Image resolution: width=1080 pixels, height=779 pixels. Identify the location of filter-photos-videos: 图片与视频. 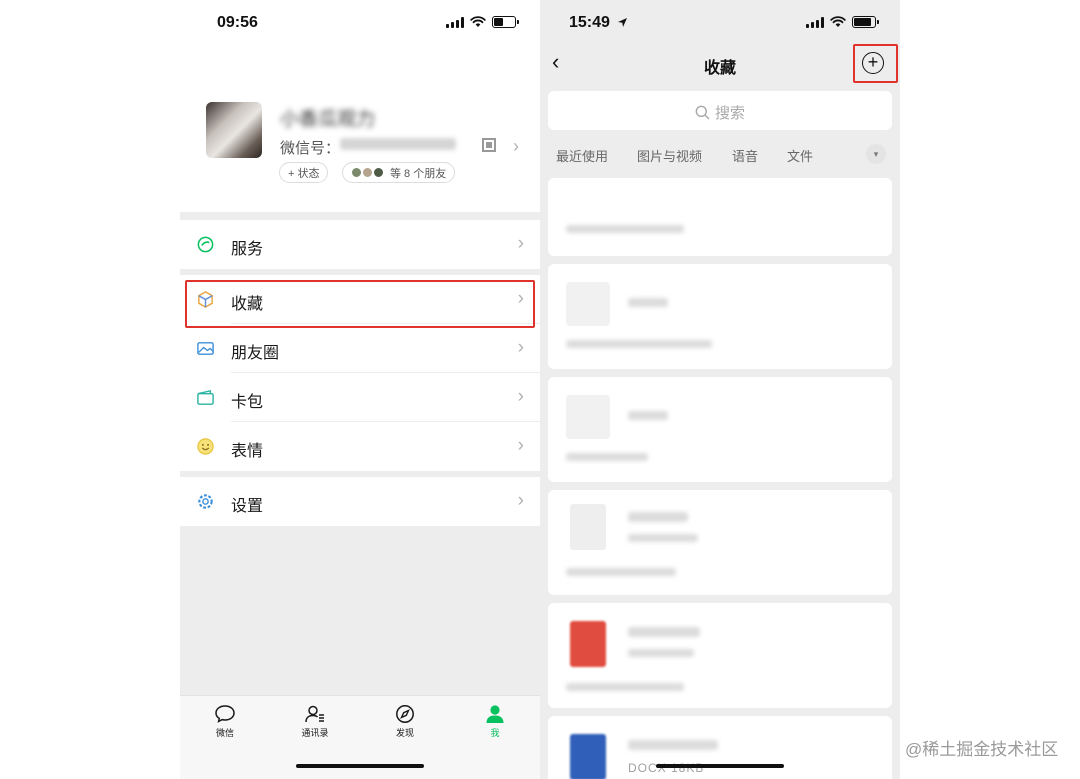
(669, 155).